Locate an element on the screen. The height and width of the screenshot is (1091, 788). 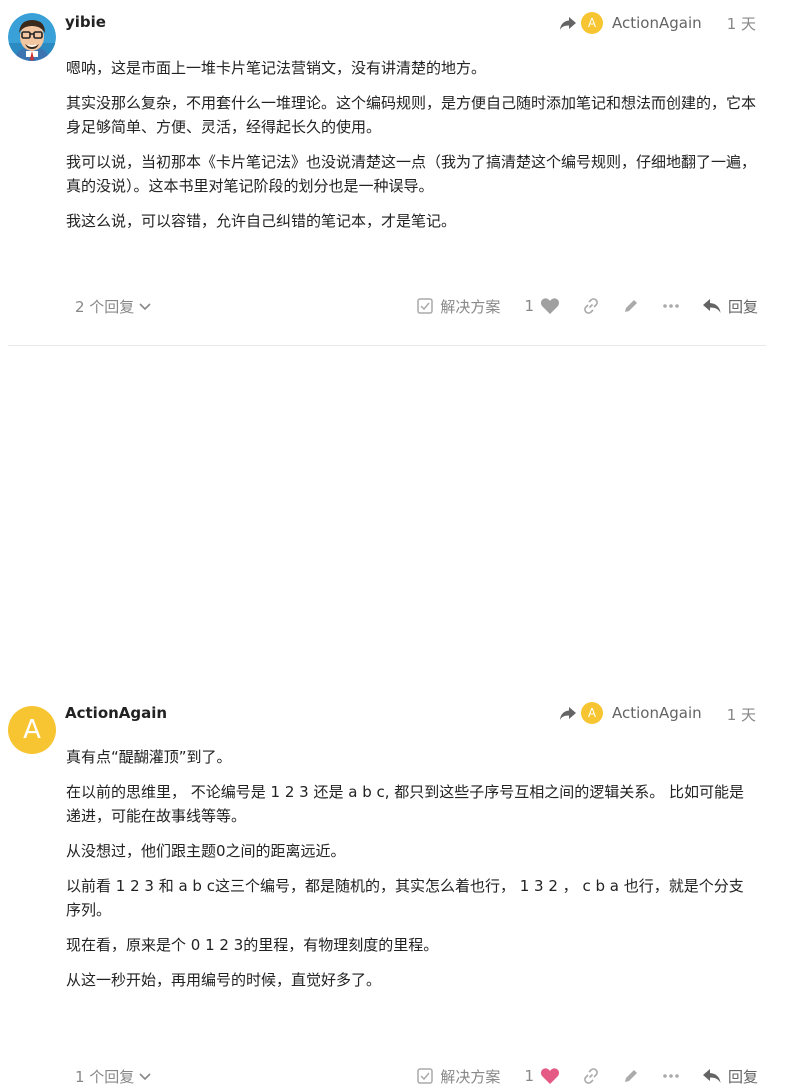
post-paragraph: 我这么说，可以容错，允许自己纠错的笔记本，才是笔记。 is located at coordinates (261, 221).